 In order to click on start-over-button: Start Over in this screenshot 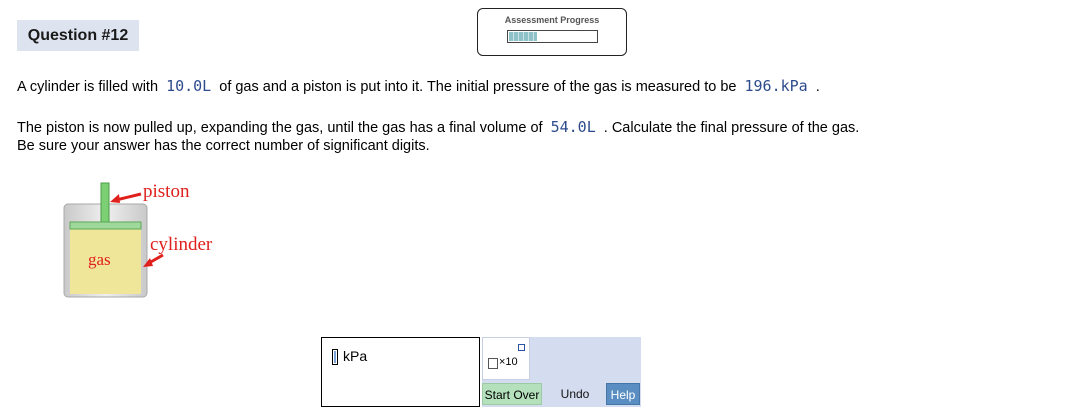, I will do `click(512, 394)`.